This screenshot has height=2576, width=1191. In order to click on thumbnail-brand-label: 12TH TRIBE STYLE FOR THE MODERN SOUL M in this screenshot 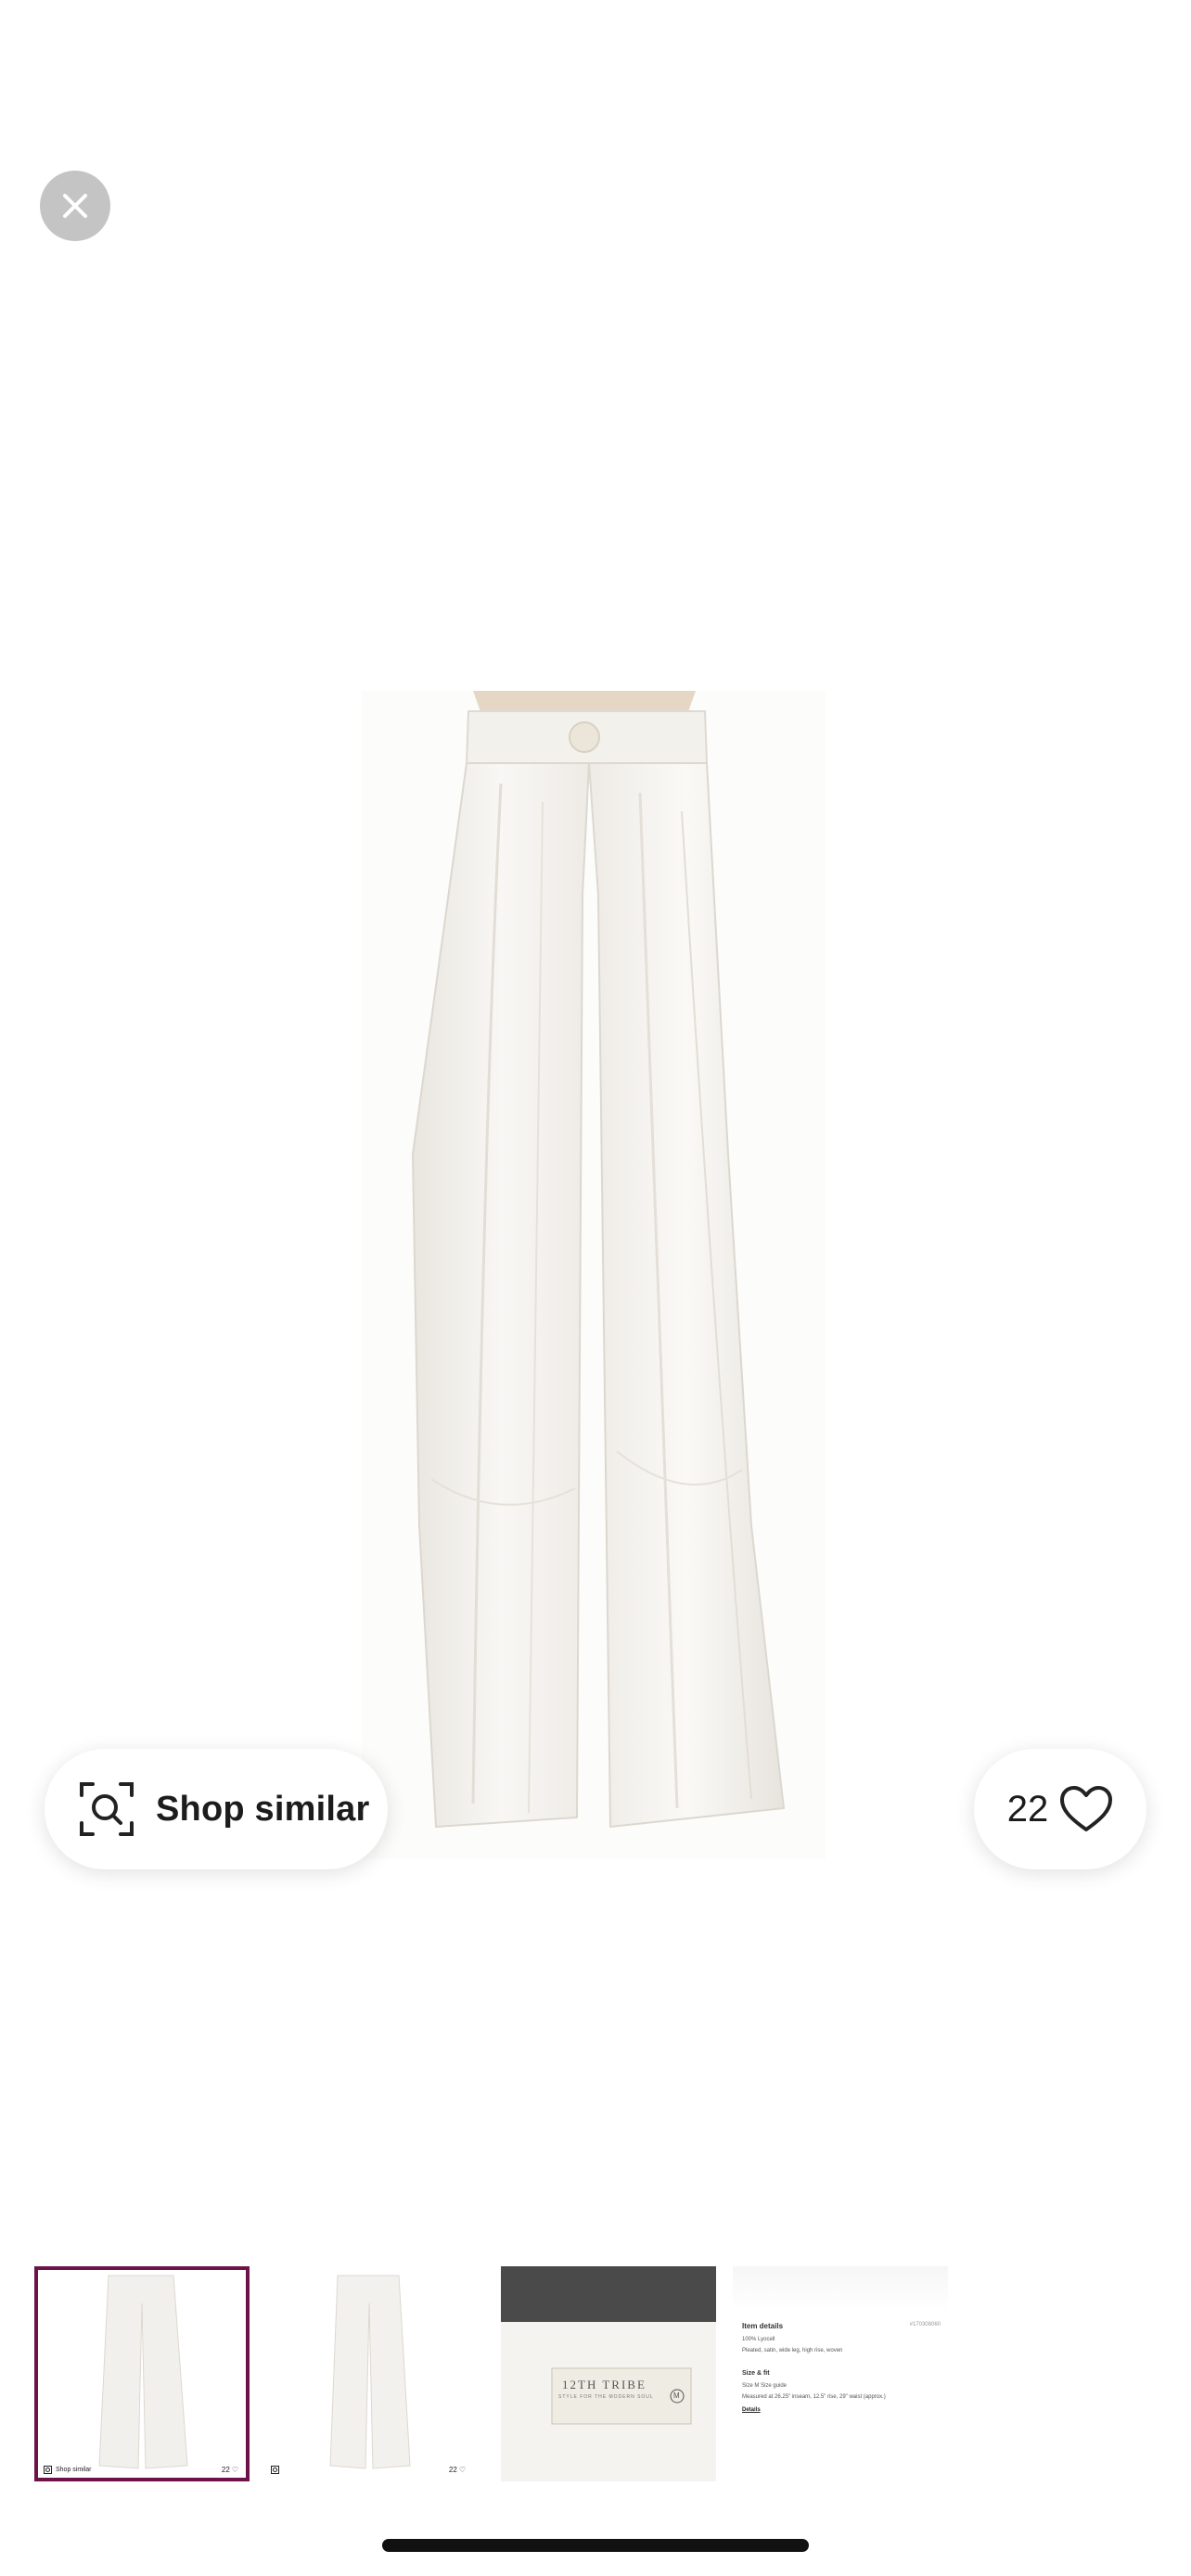, I will do `click(608, 2373)`.